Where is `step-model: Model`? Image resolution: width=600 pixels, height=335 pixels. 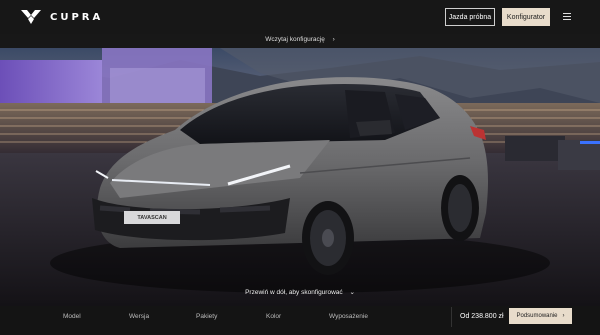 step-model: Model is located at coordinates (72, 316).